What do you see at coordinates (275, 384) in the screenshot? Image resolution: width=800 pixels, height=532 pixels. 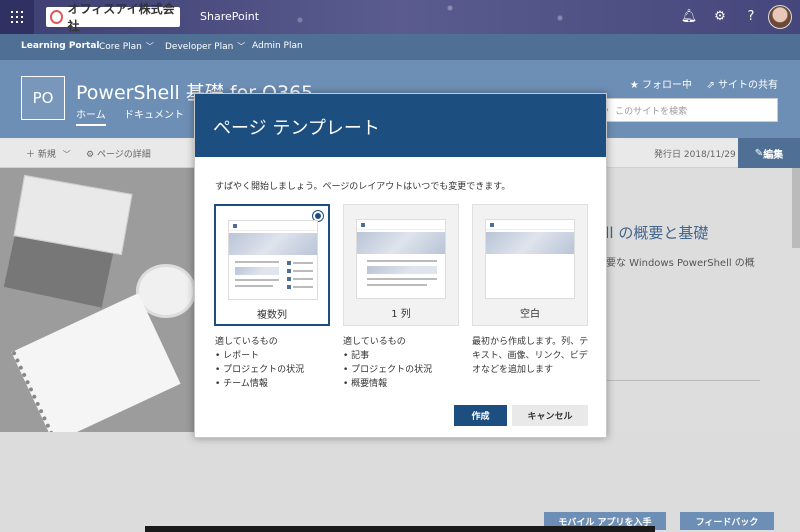 I see `list-item: チーム情報` at bounding box center [275, 384].